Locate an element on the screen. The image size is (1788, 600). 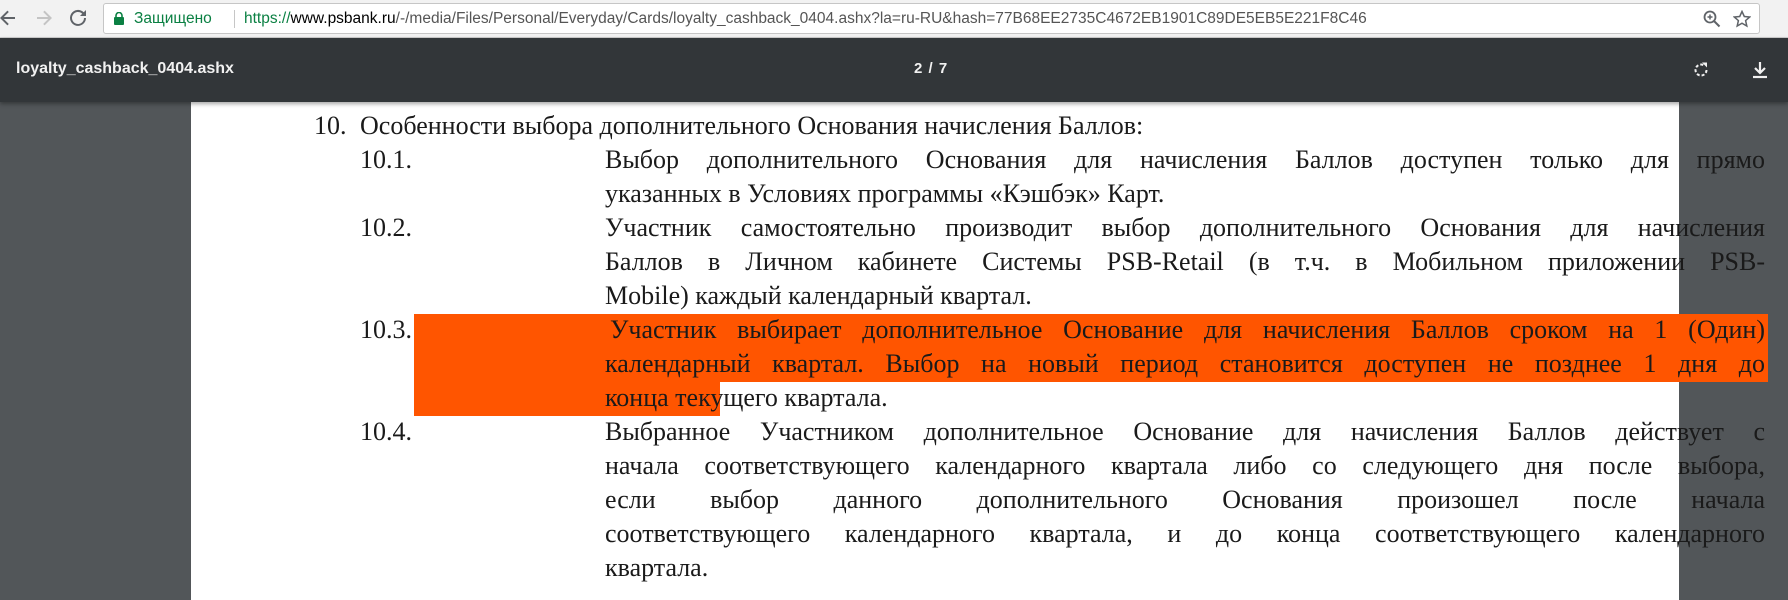
page-indicator: 2 / 7 is located at coordinates (931, 68).